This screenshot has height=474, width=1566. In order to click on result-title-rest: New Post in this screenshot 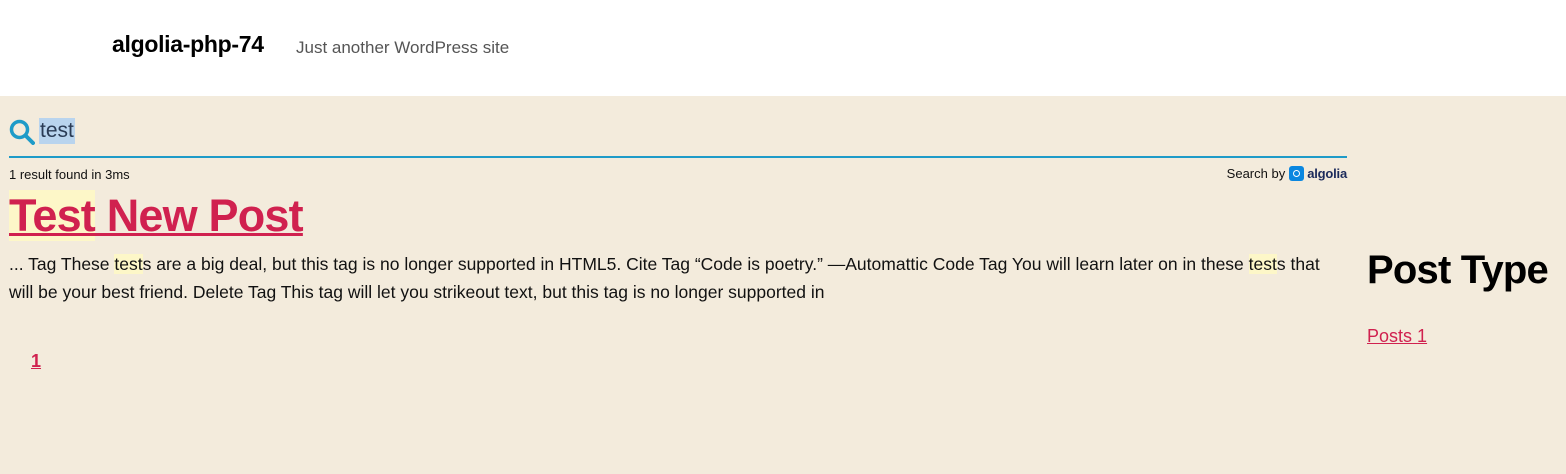, I will do `click(199, 215)`.